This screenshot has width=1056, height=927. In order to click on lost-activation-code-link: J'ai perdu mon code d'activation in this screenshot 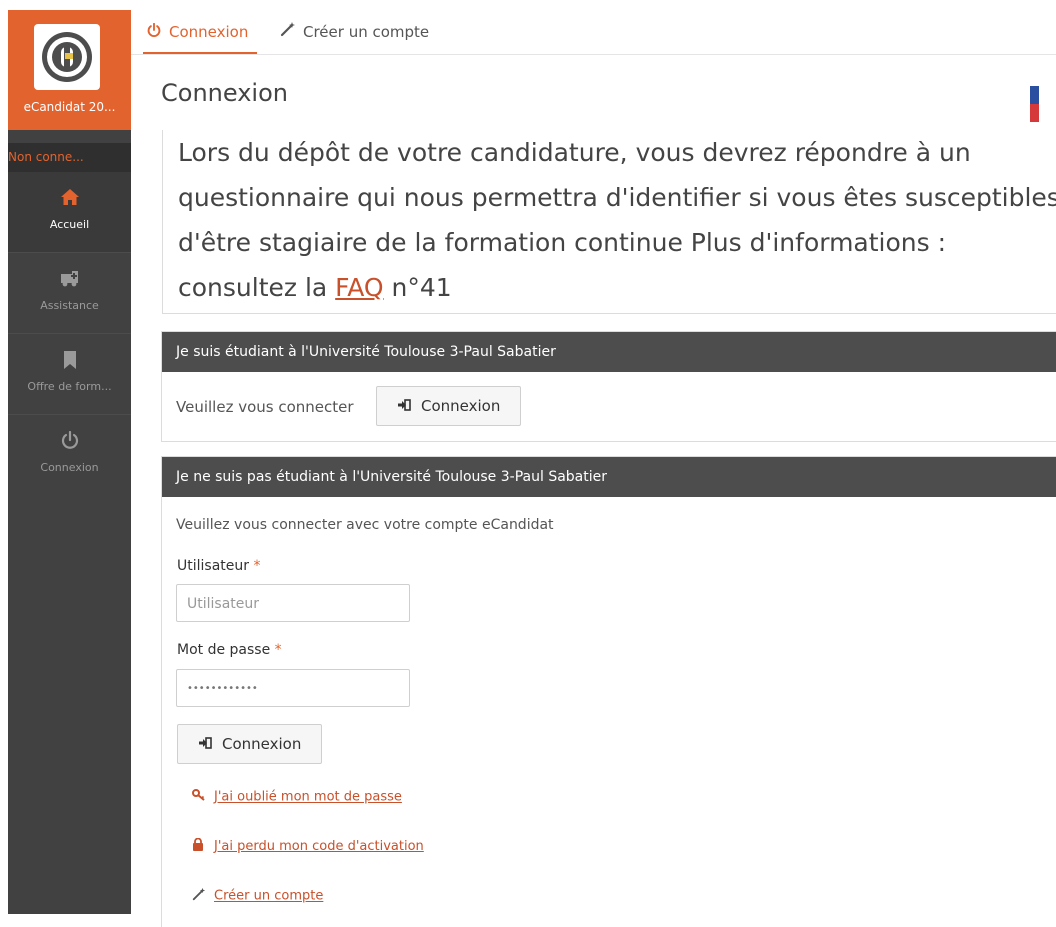, I will do `click(308, 846)`.